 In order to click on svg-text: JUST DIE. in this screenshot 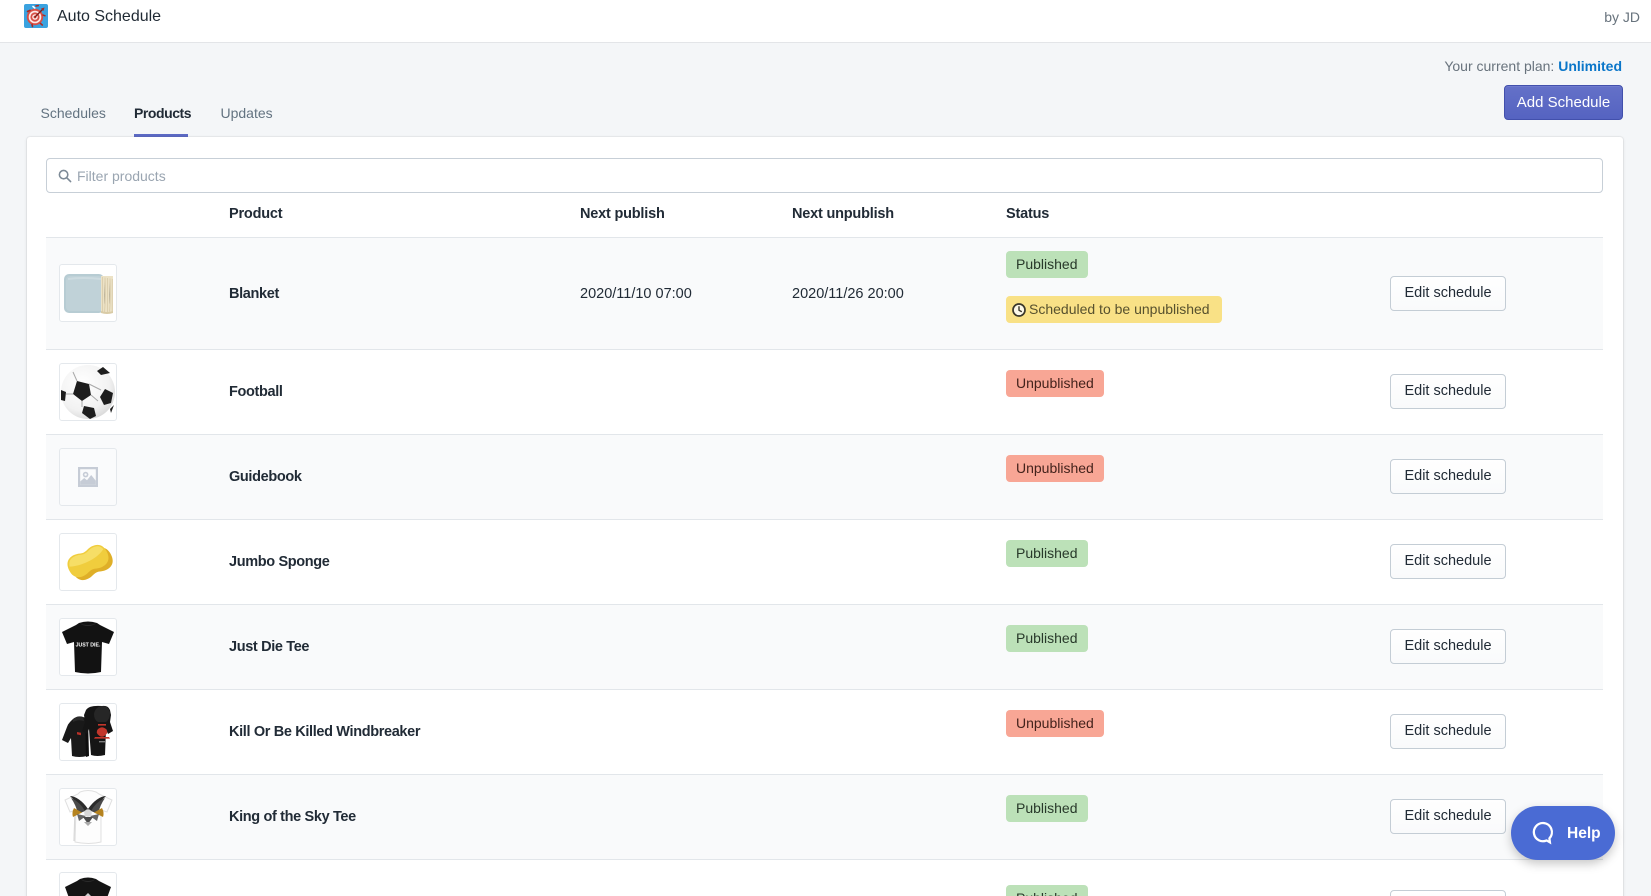, I will do `click(88, 646)`.